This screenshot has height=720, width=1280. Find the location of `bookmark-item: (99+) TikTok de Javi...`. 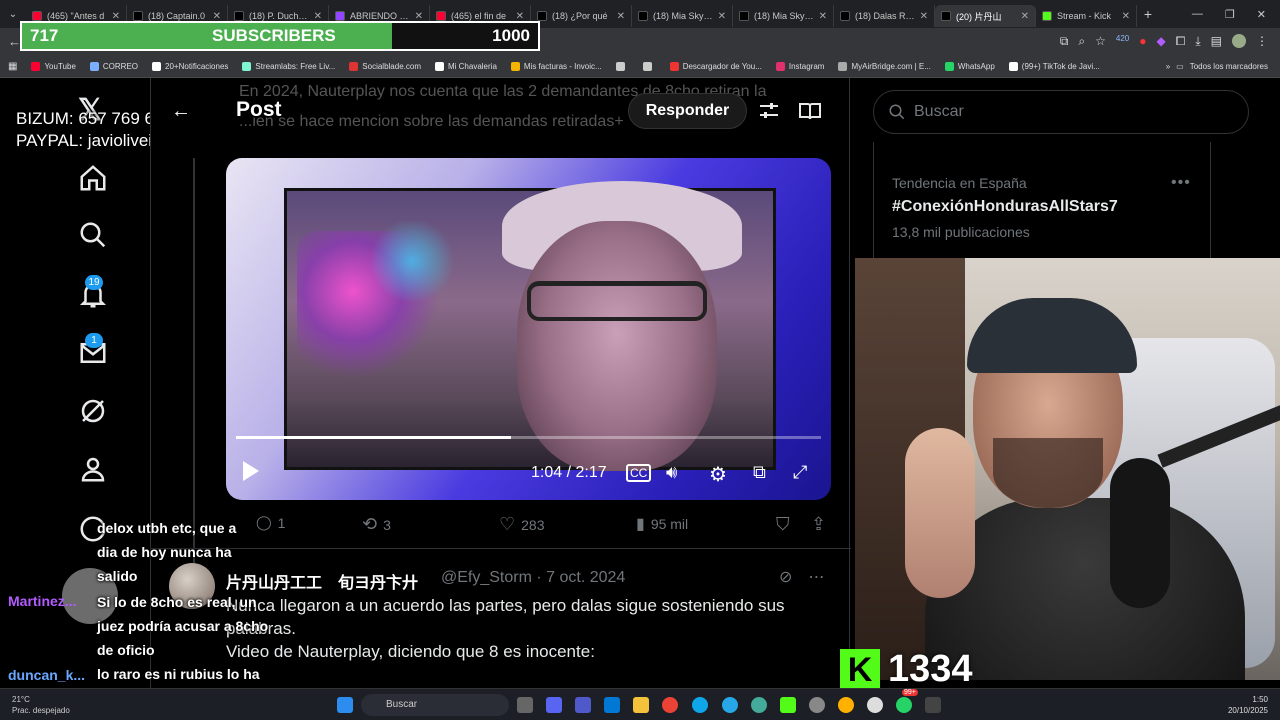

bookmark-item: (99+) TikTok de Javi... is located at coordinates (1054, 66).